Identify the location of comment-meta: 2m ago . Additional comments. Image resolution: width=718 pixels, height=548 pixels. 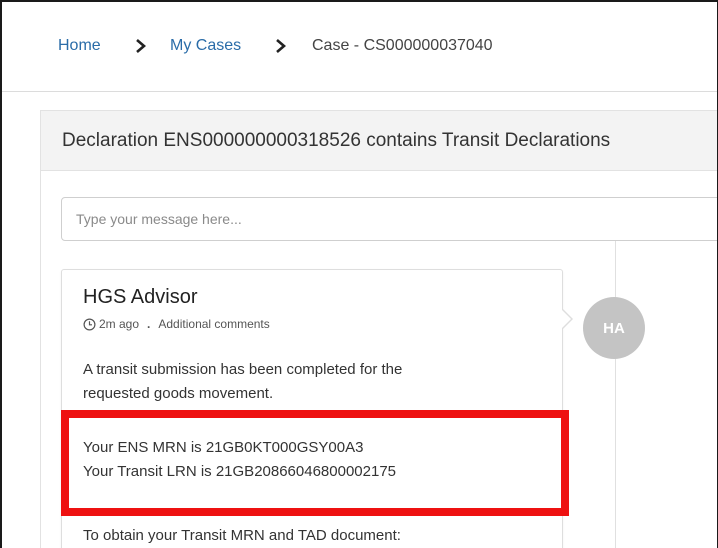
(176, 324).